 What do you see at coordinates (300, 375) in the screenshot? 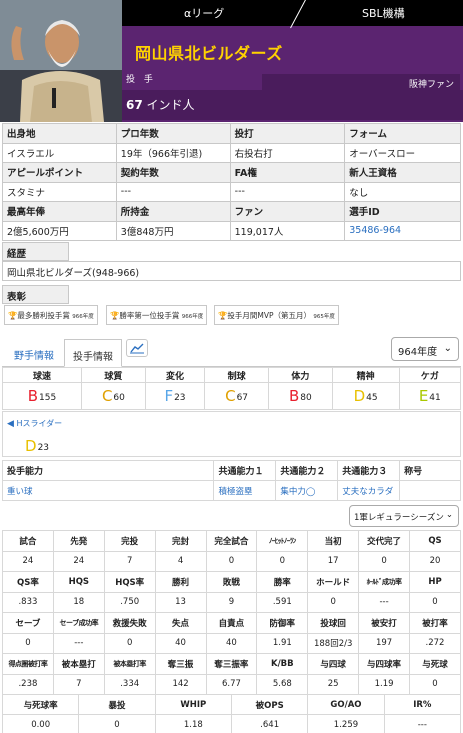
I see `ability-header: 体力` at bounding box center [300, 375].